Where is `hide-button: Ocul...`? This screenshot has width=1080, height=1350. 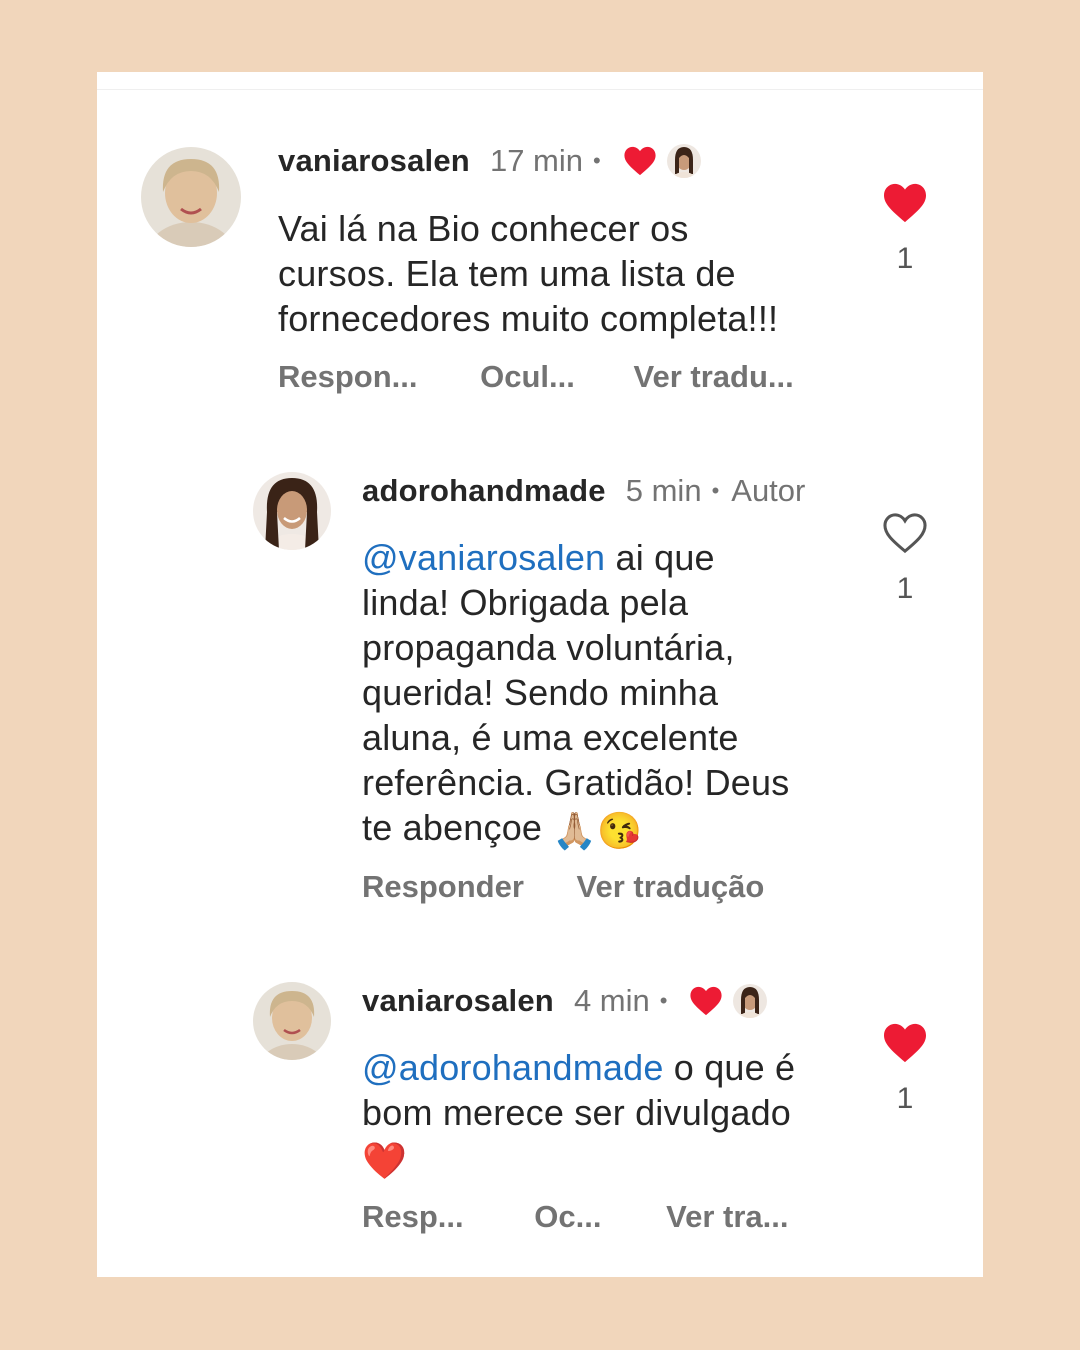
hide-button: Ocul... is located at coordinates (527, 377).